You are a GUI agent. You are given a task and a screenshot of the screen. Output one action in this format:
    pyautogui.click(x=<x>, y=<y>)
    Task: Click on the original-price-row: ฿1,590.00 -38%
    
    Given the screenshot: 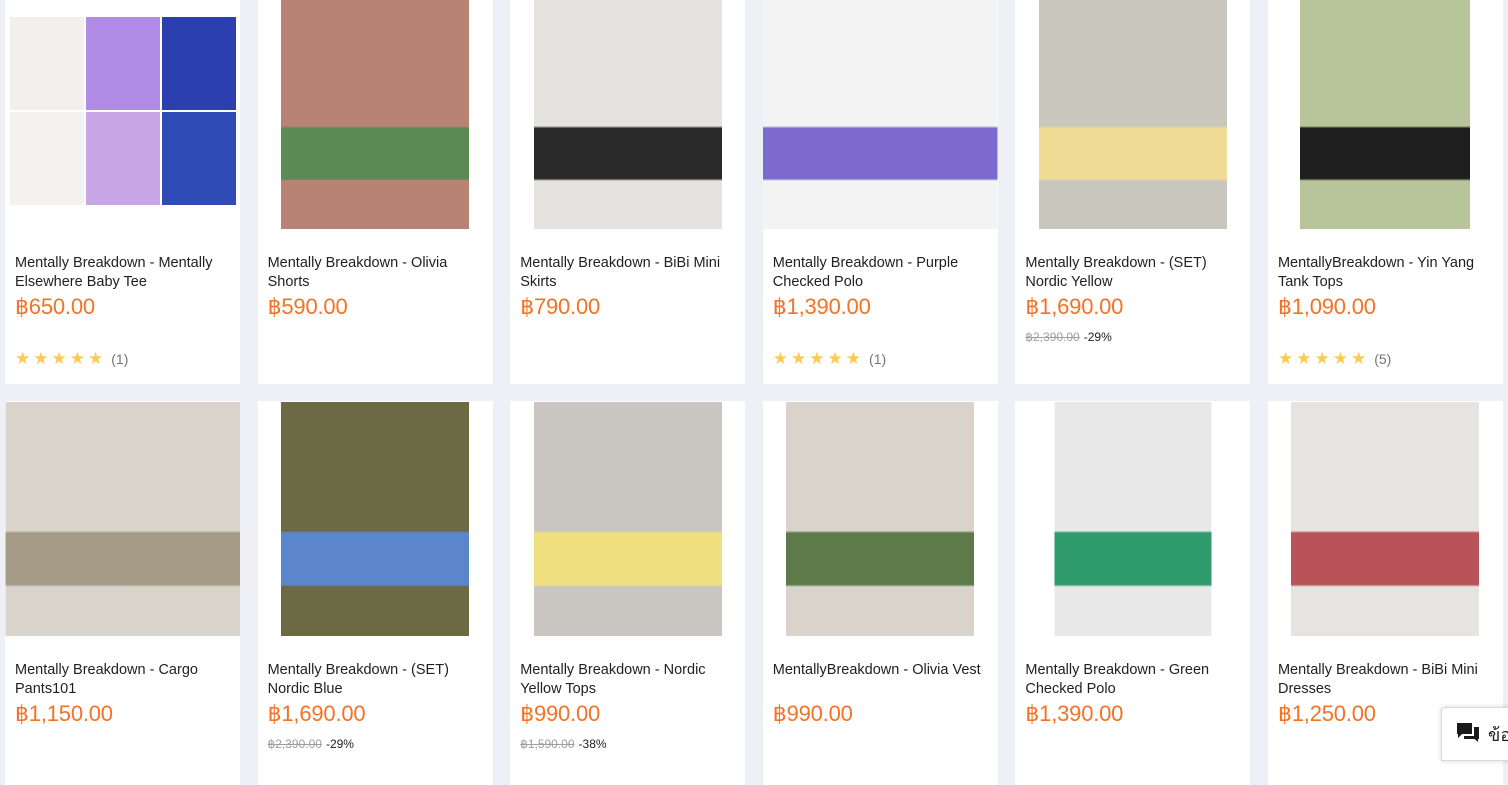 What is the action you would take?
    pyautogui.click(x=563, y=744)
    